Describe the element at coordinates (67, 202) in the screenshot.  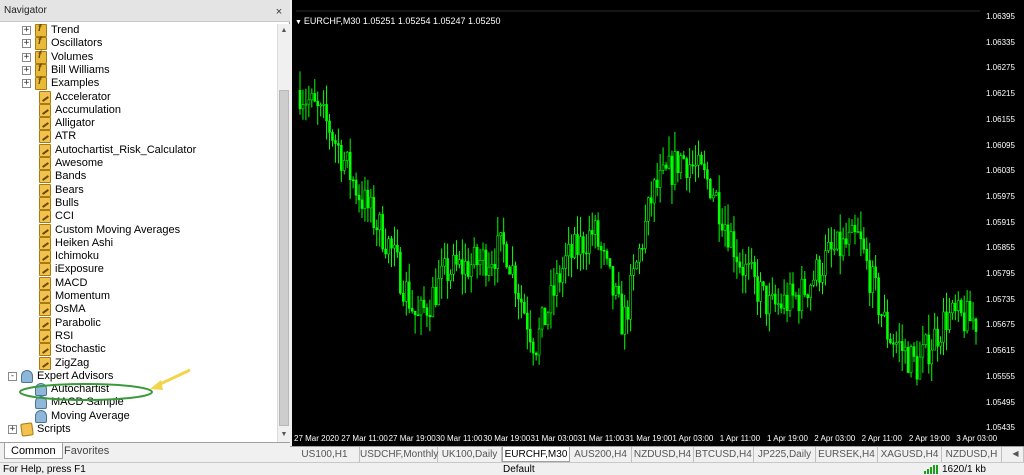
I see `tree-item-label: Bulls` at that location.